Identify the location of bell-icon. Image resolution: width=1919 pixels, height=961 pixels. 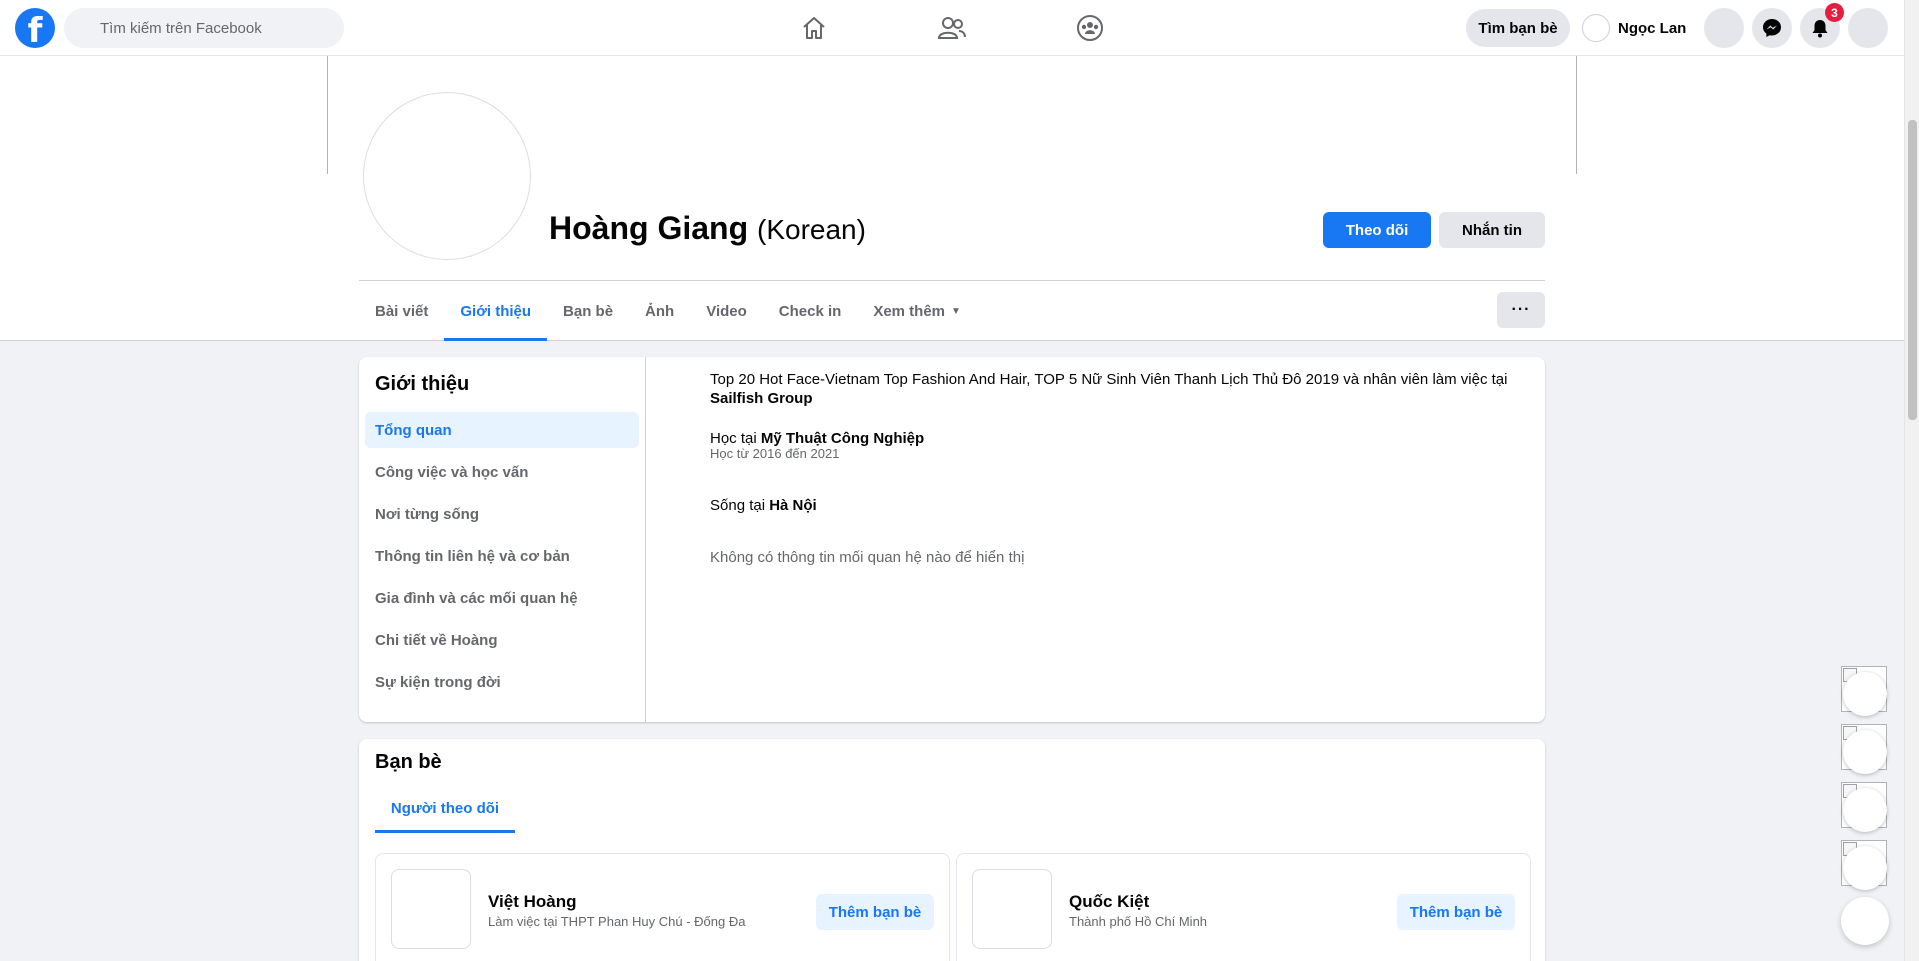
(1820, 29).